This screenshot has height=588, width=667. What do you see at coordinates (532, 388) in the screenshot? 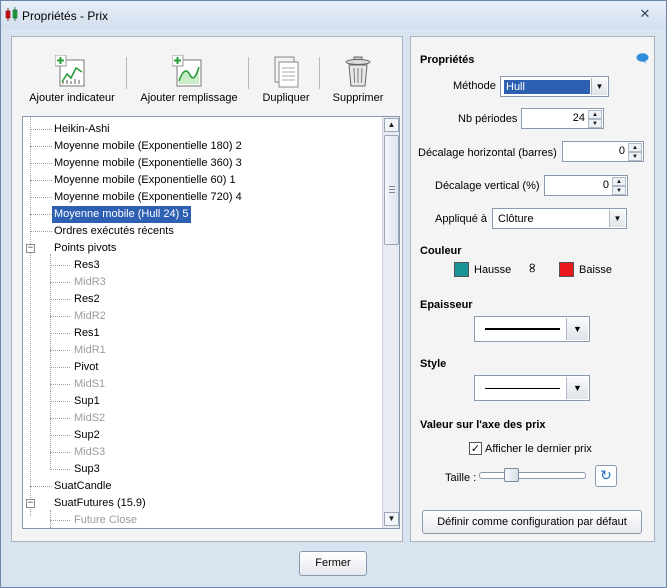
I see `style-select: ▼` at bounding box center [532, 388].